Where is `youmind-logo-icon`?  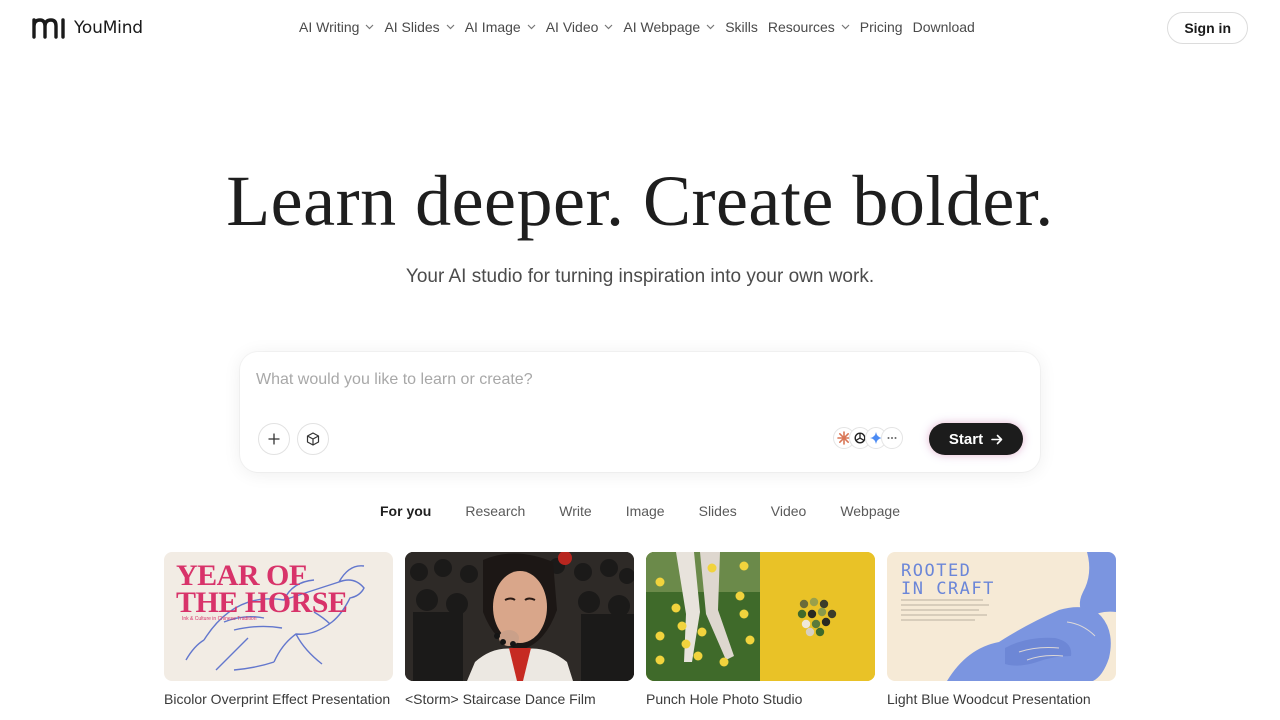 youmind-logo-icon is located at coordinates (48, 28).